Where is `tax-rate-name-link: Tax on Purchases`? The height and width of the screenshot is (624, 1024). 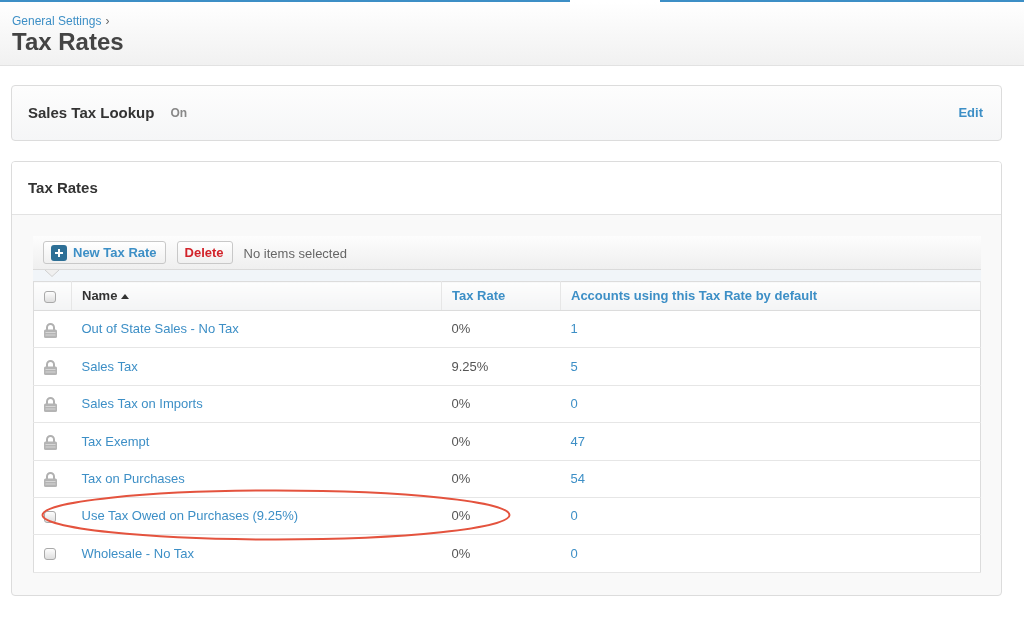 tax-rate-name-link: Tax on Purchases is located at coordinates (133, 478).